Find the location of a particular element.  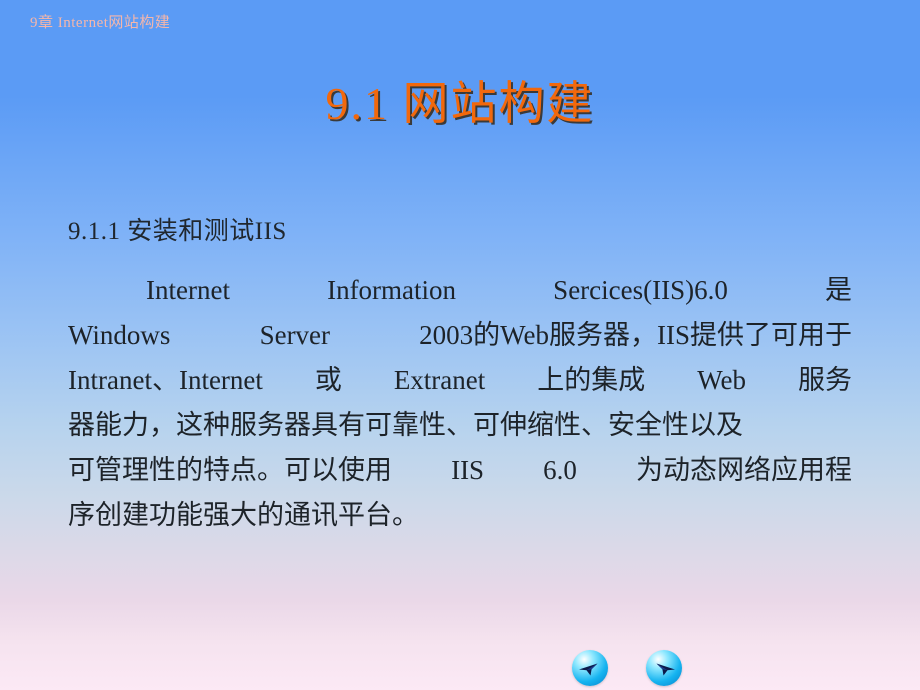

body-line-segment: Intranet、Internet is located at coordinates (165, 380).